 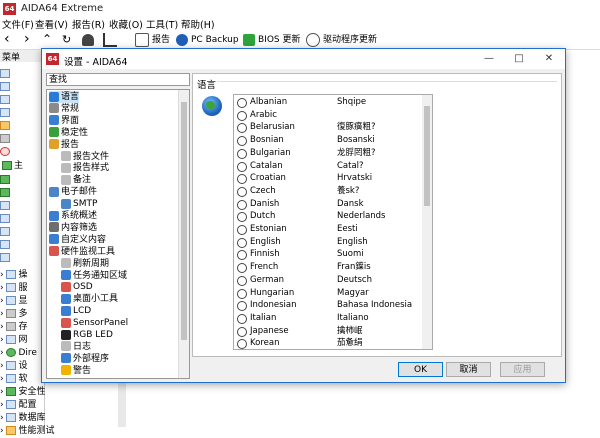 I want to click on tree-item: 桌面小工具, so click(x=89, y=299).